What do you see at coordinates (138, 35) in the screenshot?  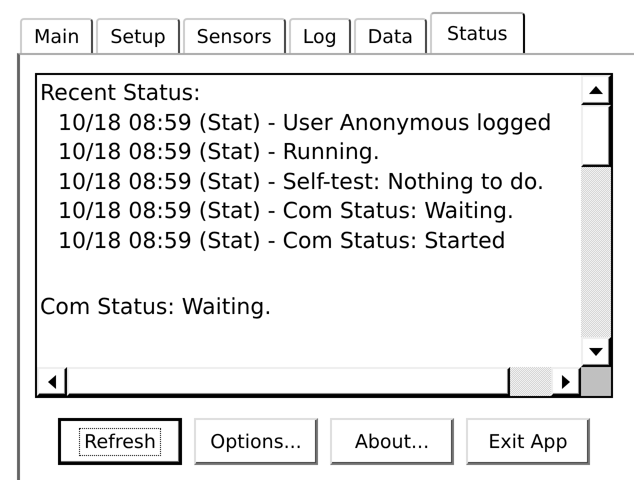 I see `tab: Setup` at bounding box center [138, 35].